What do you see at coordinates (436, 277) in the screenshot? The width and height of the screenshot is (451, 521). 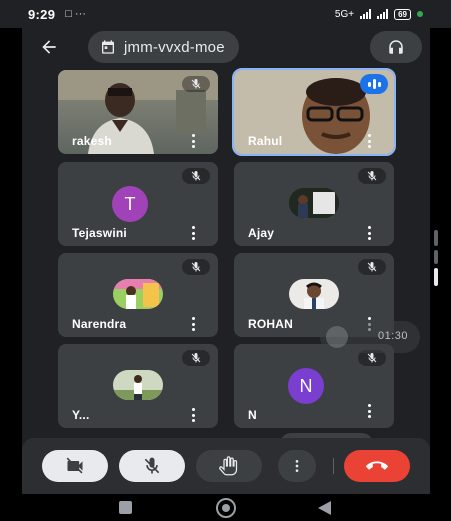 I see `scrollbar-thumb` at bounding box center [436, 277].